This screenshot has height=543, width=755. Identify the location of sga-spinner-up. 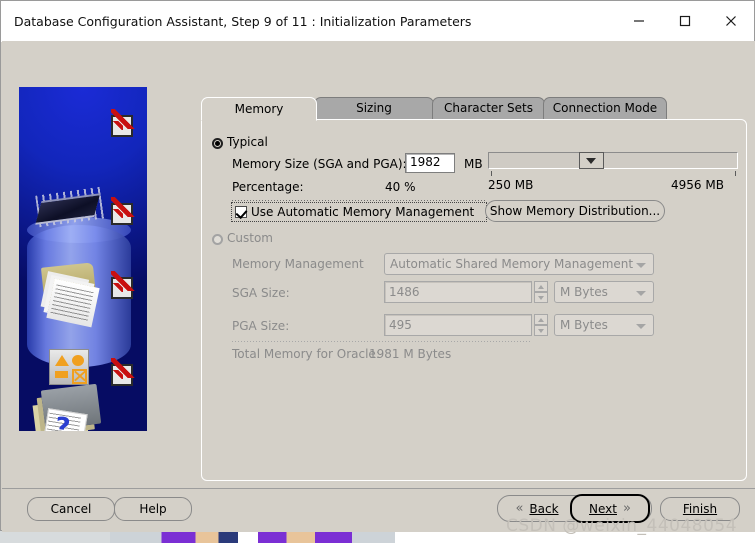
(541, 286).